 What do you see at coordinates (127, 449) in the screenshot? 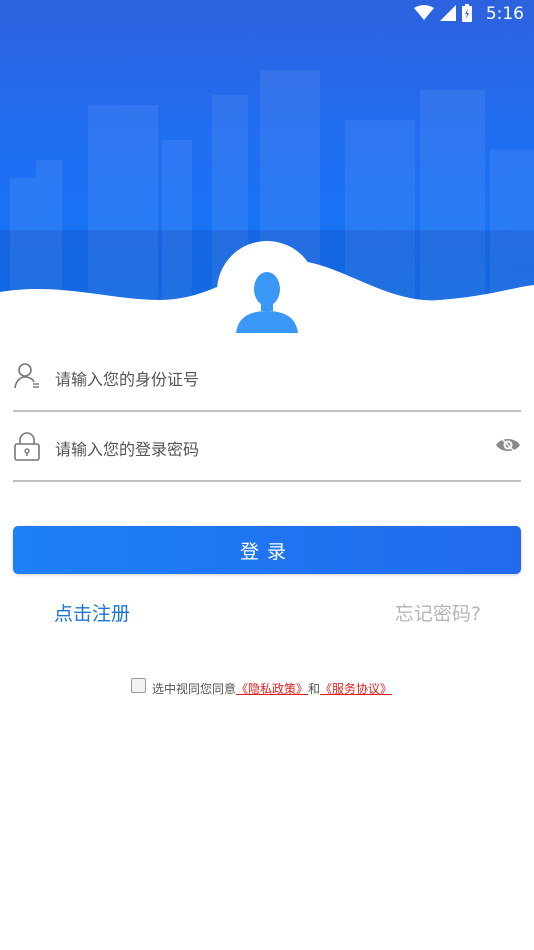
I see `password-placeholder: 请输入您的登录密码` at bounding box center [127, 449].